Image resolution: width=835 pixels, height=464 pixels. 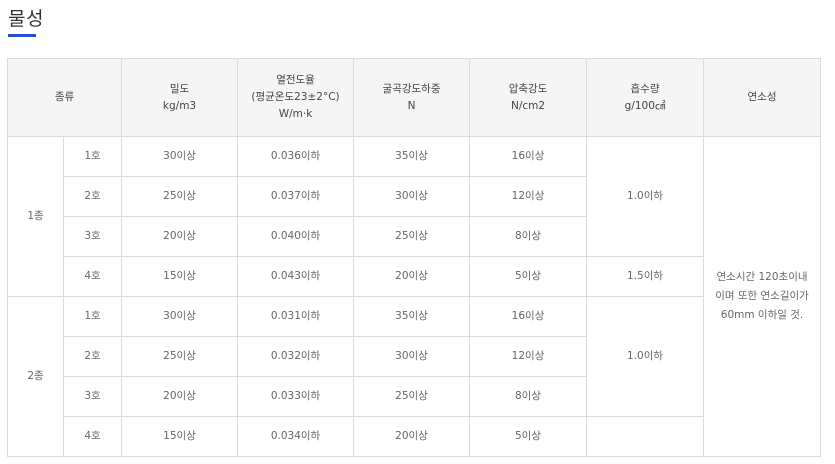 I want to click on header-combustibility: 연소성, so click(x=762, y=97).